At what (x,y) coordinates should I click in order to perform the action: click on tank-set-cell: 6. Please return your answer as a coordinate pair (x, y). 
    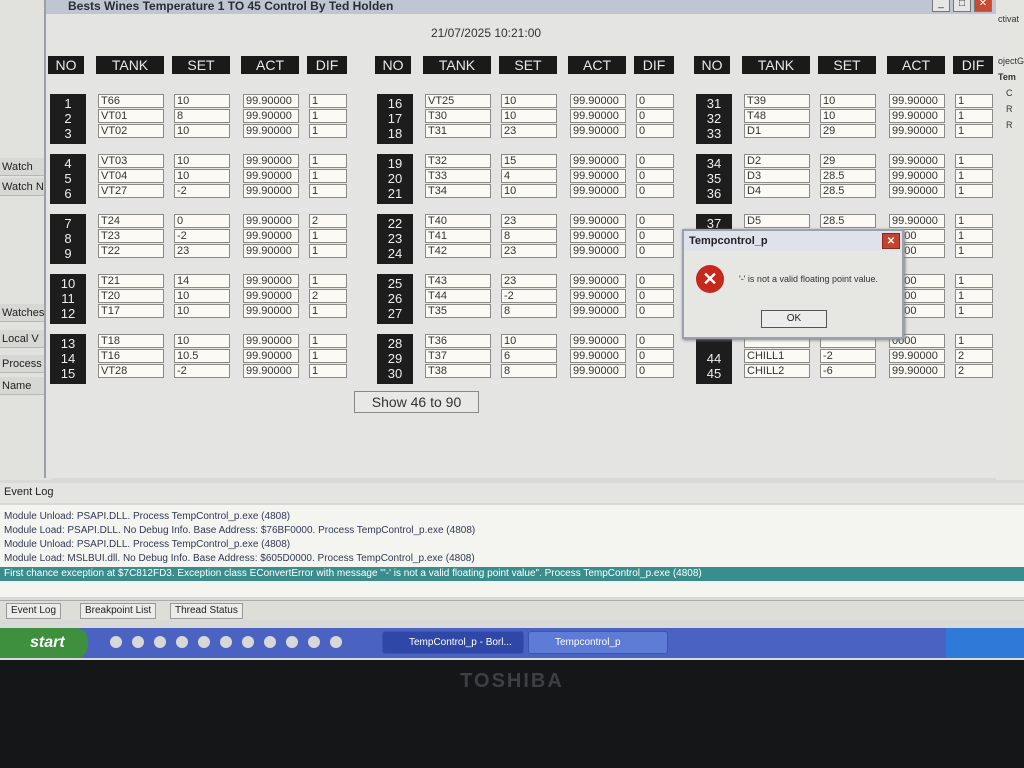
    Looking at the image, I should click on (529, 356).